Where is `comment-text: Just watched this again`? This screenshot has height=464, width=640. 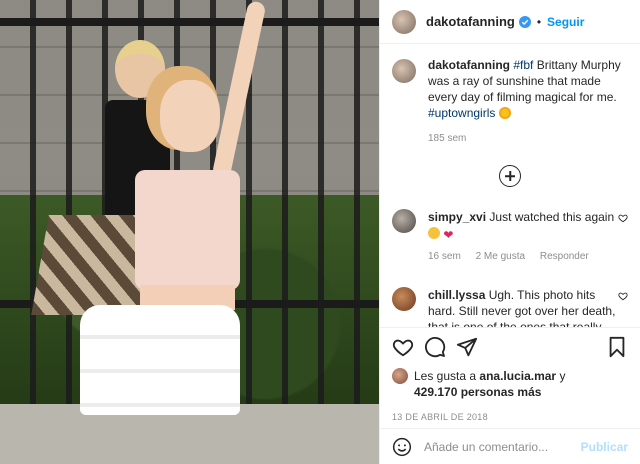 comment-text: Just watched this again is located at coordinates (552, 217).